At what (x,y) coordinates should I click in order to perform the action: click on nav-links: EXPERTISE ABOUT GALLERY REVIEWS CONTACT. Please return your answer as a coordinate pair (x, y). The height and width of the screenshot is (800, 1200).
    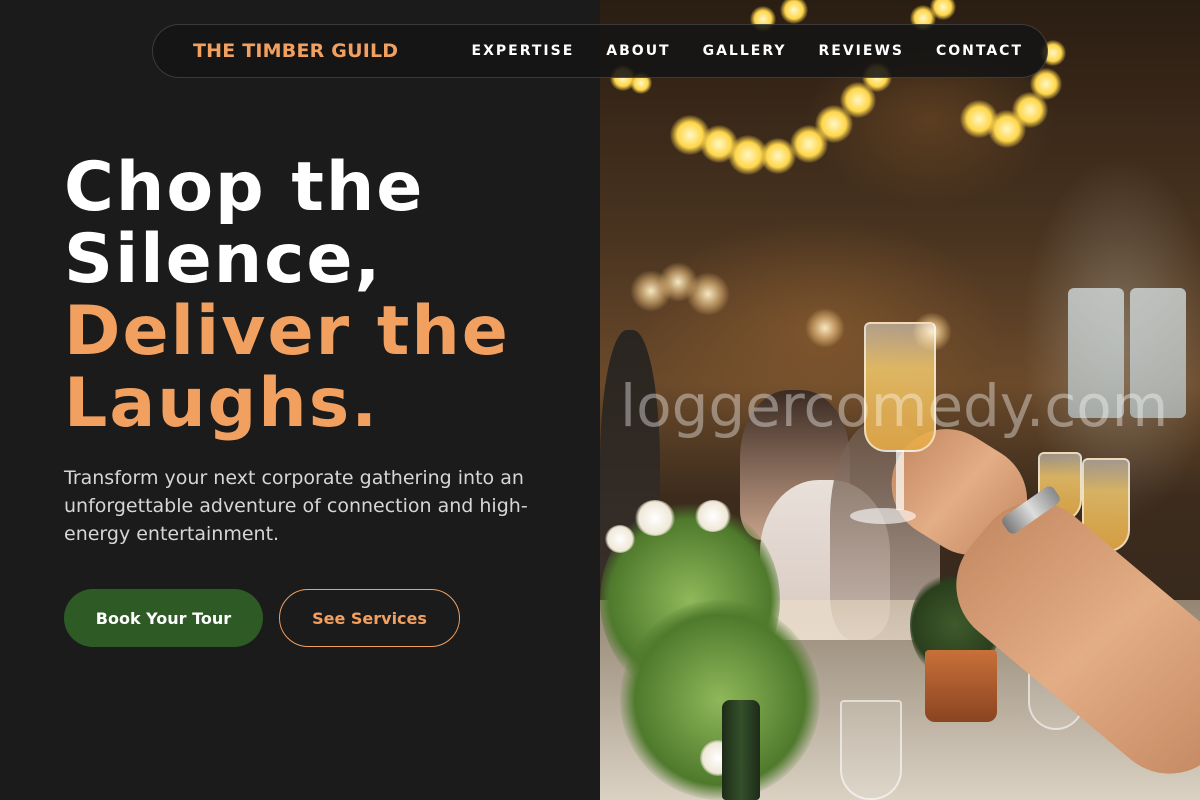
    Looking at the image, I should click on (747, 51).